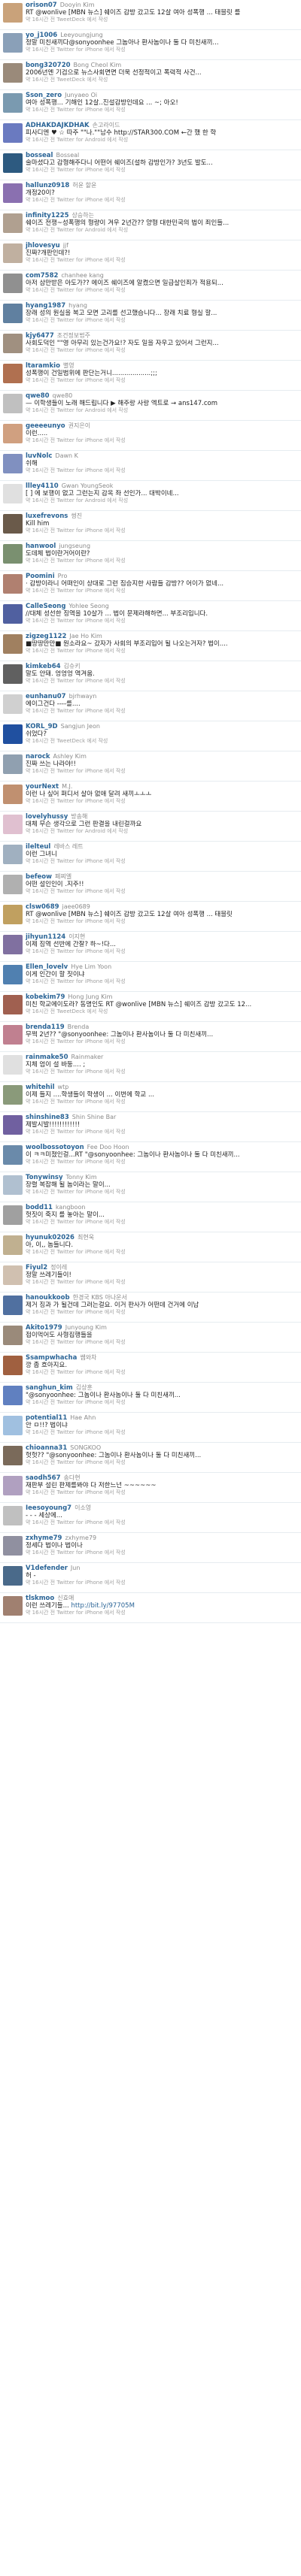 This screenshot has height=2576, width=301. I want to click on user-handle: Fiyul2, so click(36, 1268).